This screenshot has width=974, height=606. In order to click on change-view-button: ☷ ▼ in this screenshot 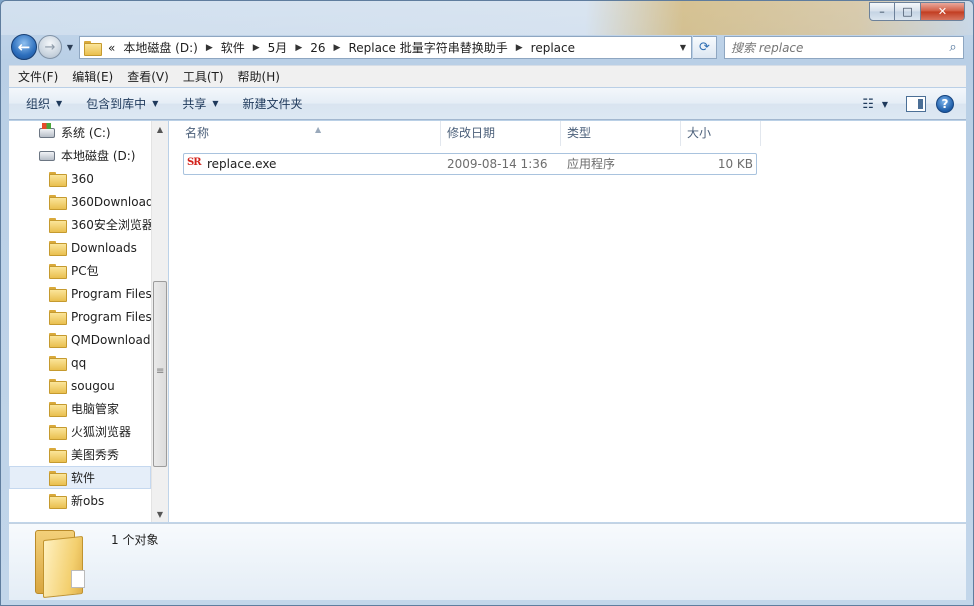, I will do `click(875, 104)`.